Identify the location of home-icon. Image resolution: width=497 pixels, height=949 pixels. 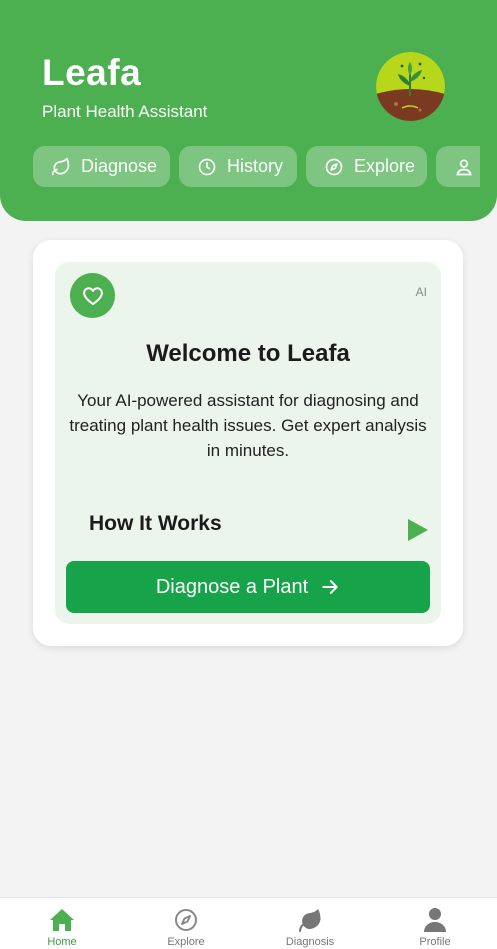
(62, 920).